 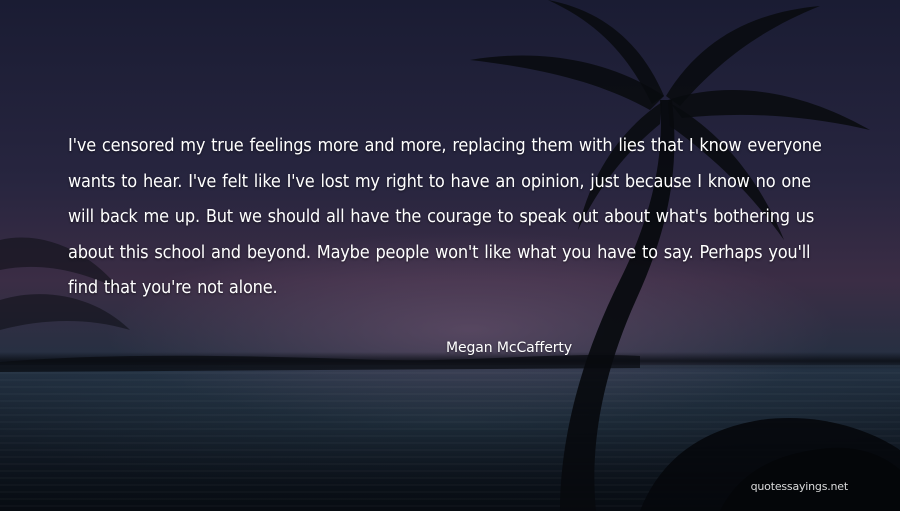 What do you see at coordinates (800, 486) in the screenshot?
I see `site-watermark: quotessayings.net` at bounding box center [800, 486].